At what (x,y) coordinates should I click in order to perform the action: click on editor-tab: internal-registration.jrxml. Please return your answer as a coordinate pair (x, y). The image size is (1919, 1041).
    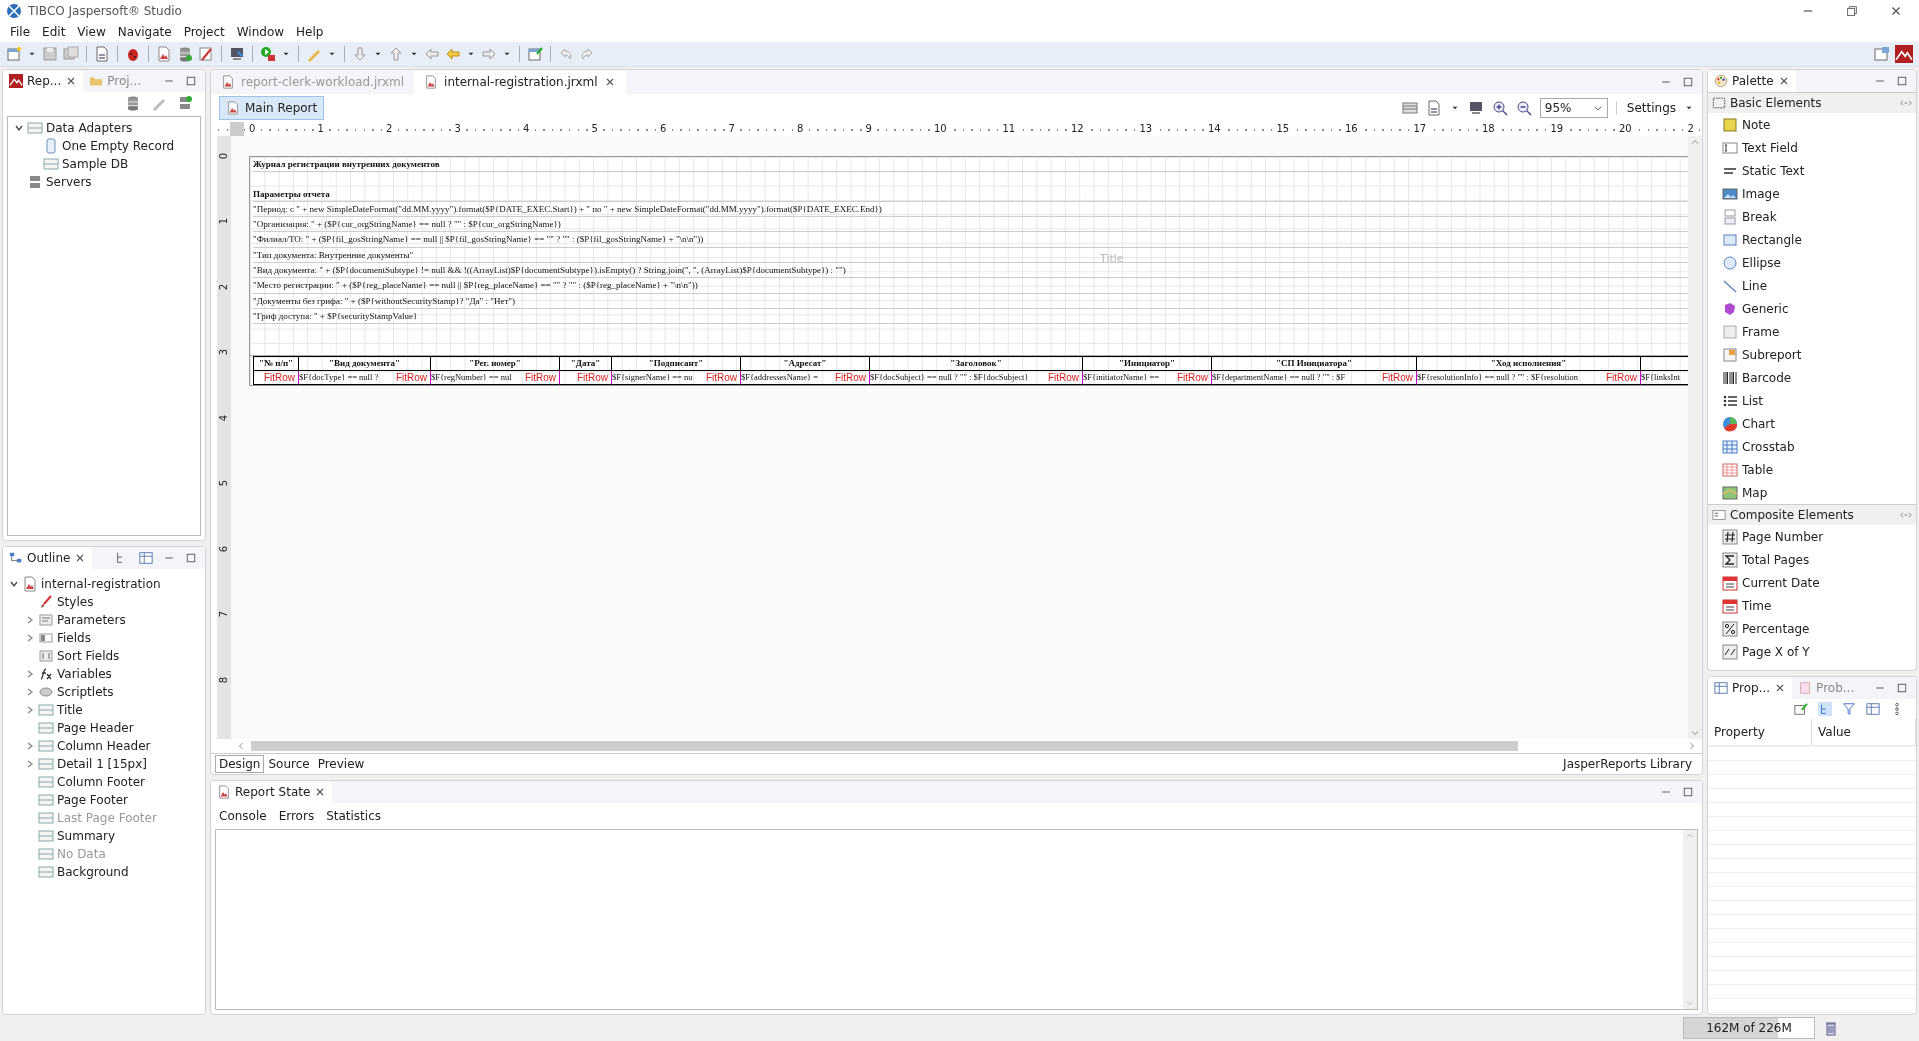
    Looking at the image, I should click on (520, 82).